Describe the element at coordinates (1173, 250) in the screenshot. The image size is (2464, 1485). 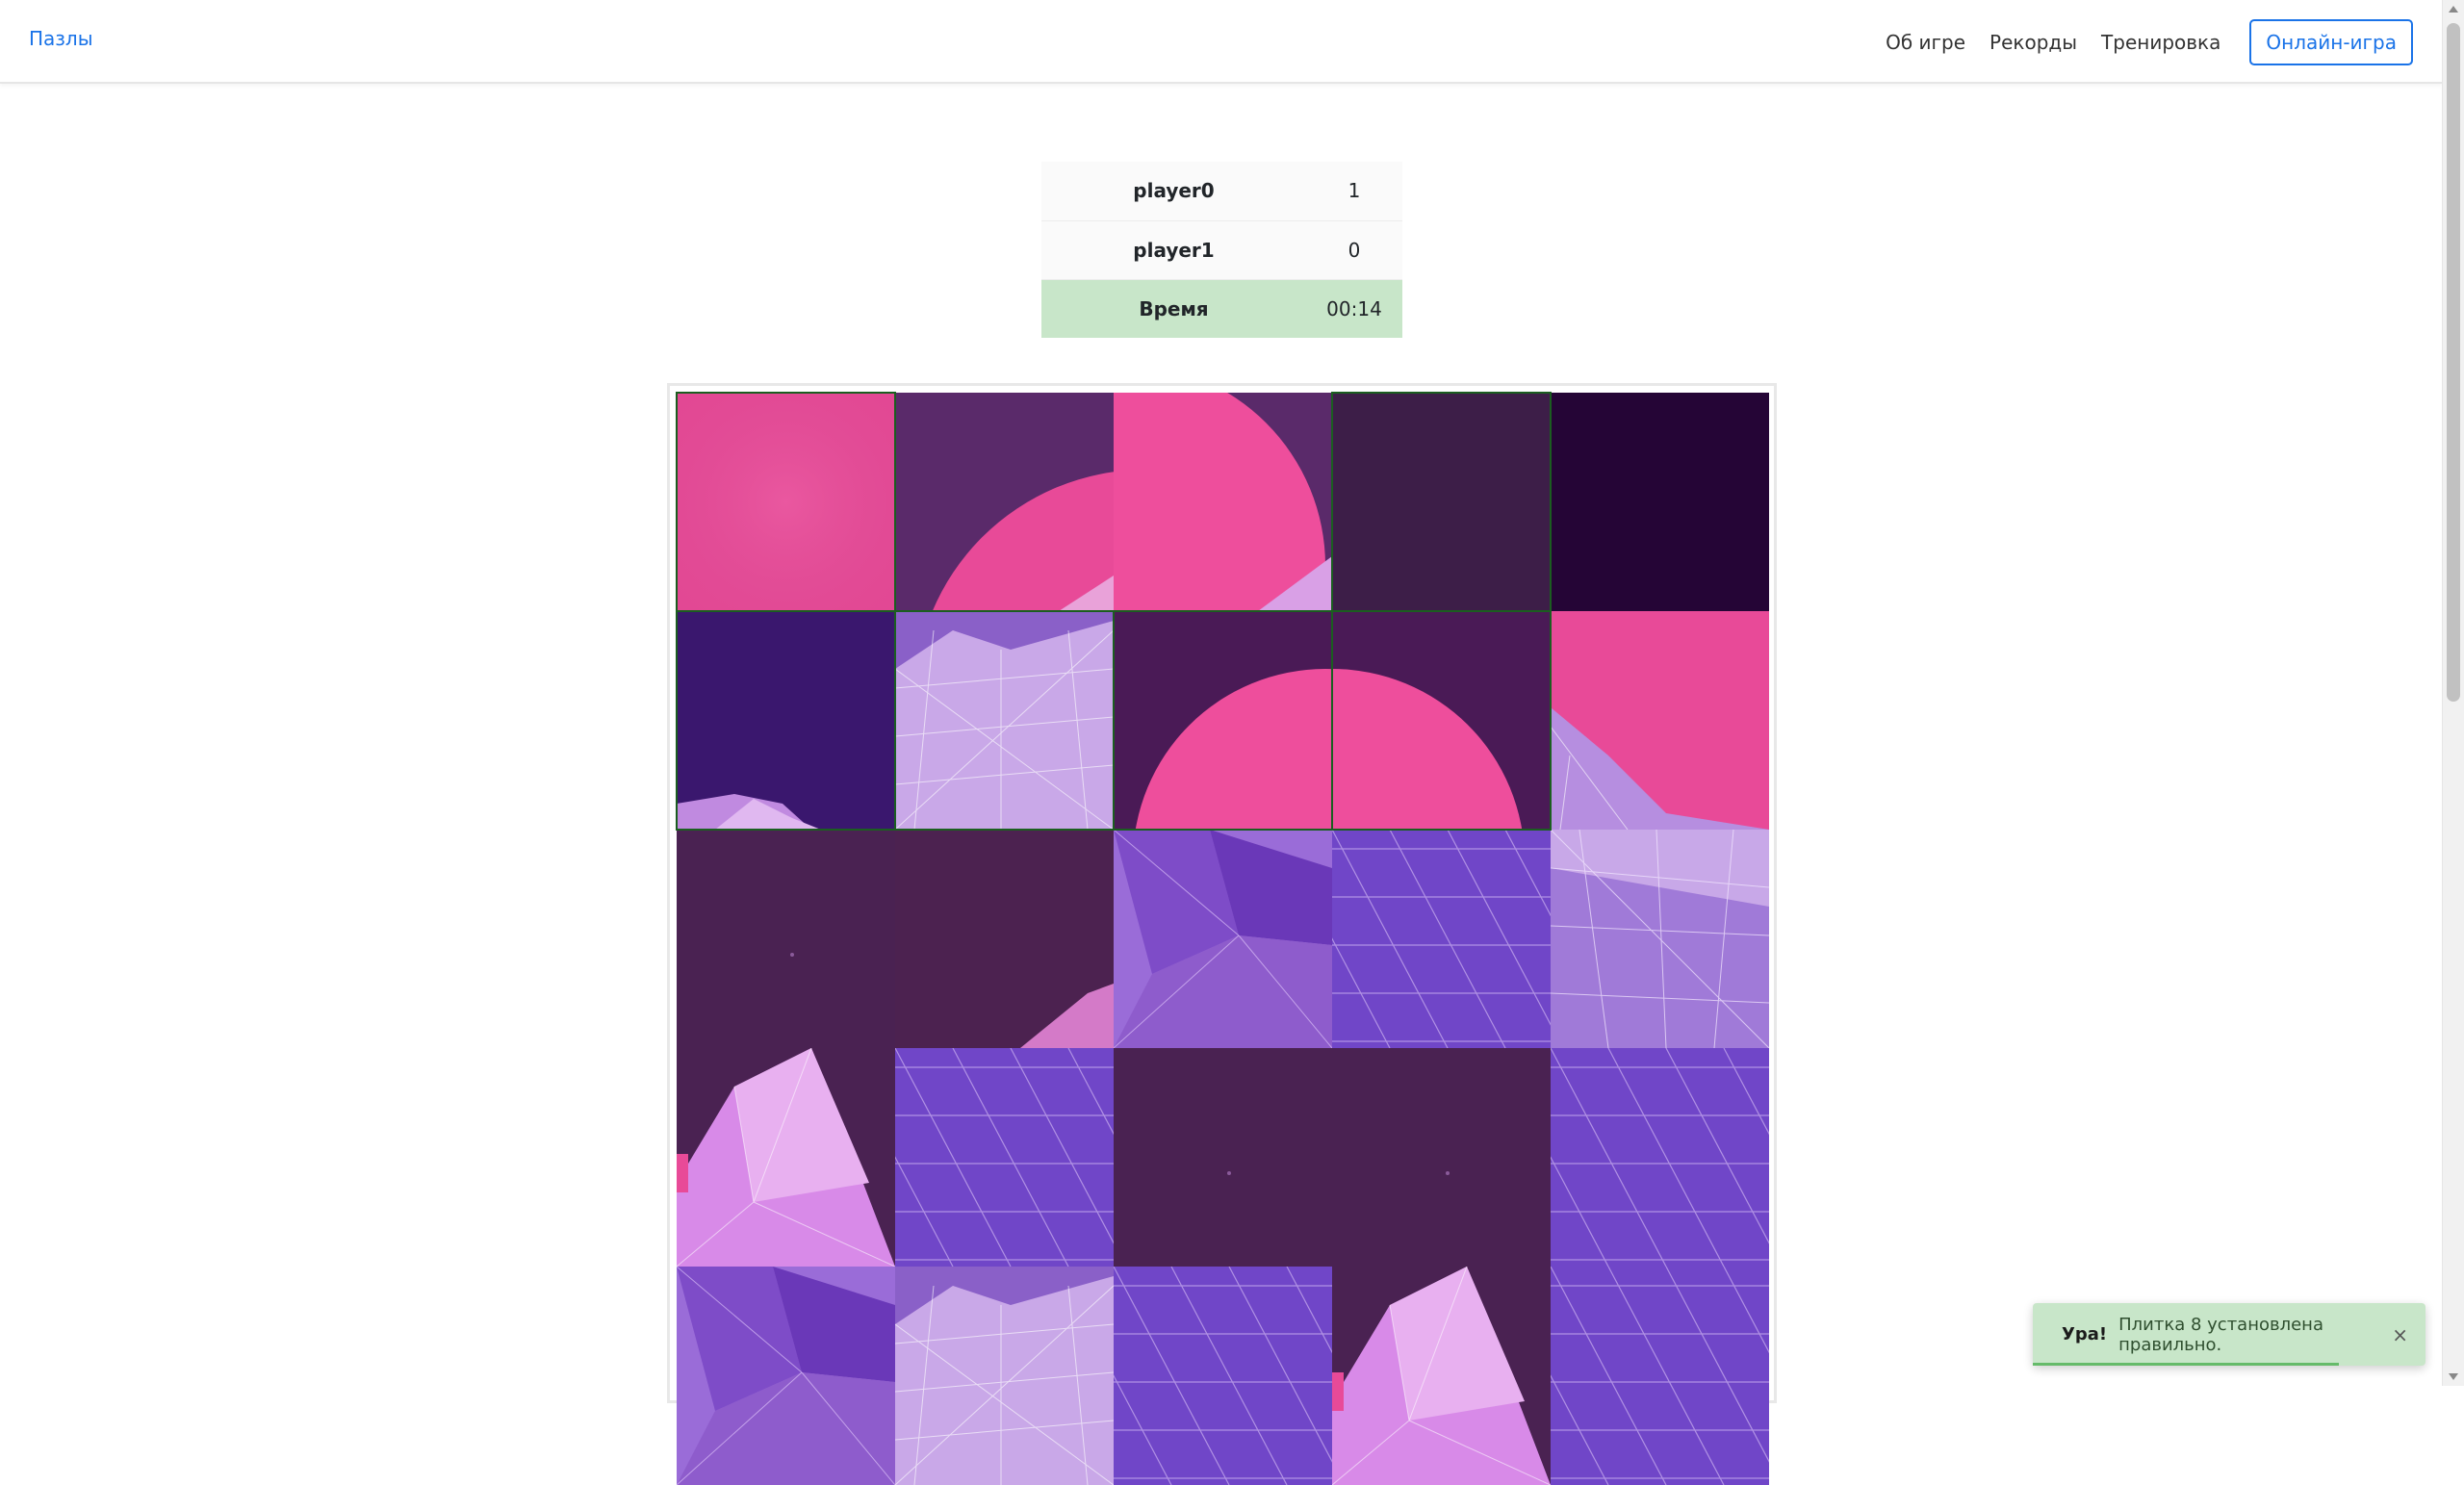
I see `player-name: player1` at that location.